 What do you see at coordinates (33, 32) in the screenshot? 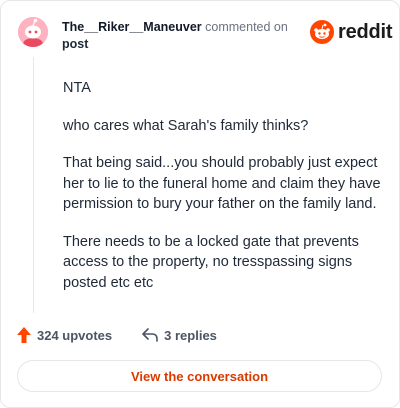
I see `snoo-avatar-icon` at bounding box center [33, 32].